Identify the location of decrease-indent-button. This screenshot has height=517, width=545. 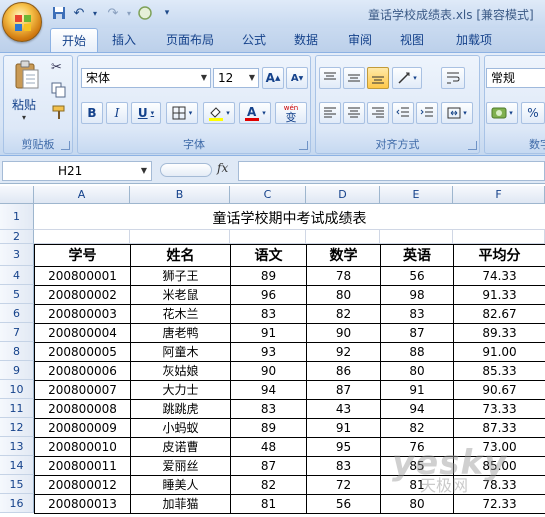
(403, 113).